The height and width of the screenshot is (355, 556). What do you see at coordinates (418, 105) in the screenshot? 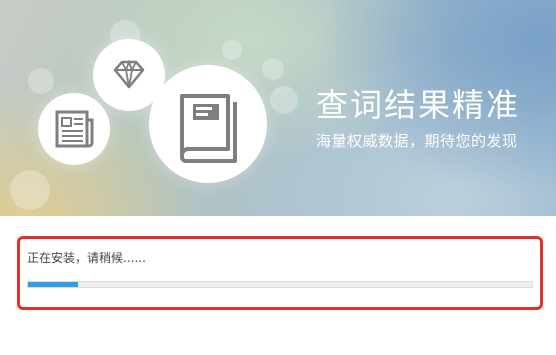
I see `banner-title: 查词结果精准` at bounding box center [418, 105].